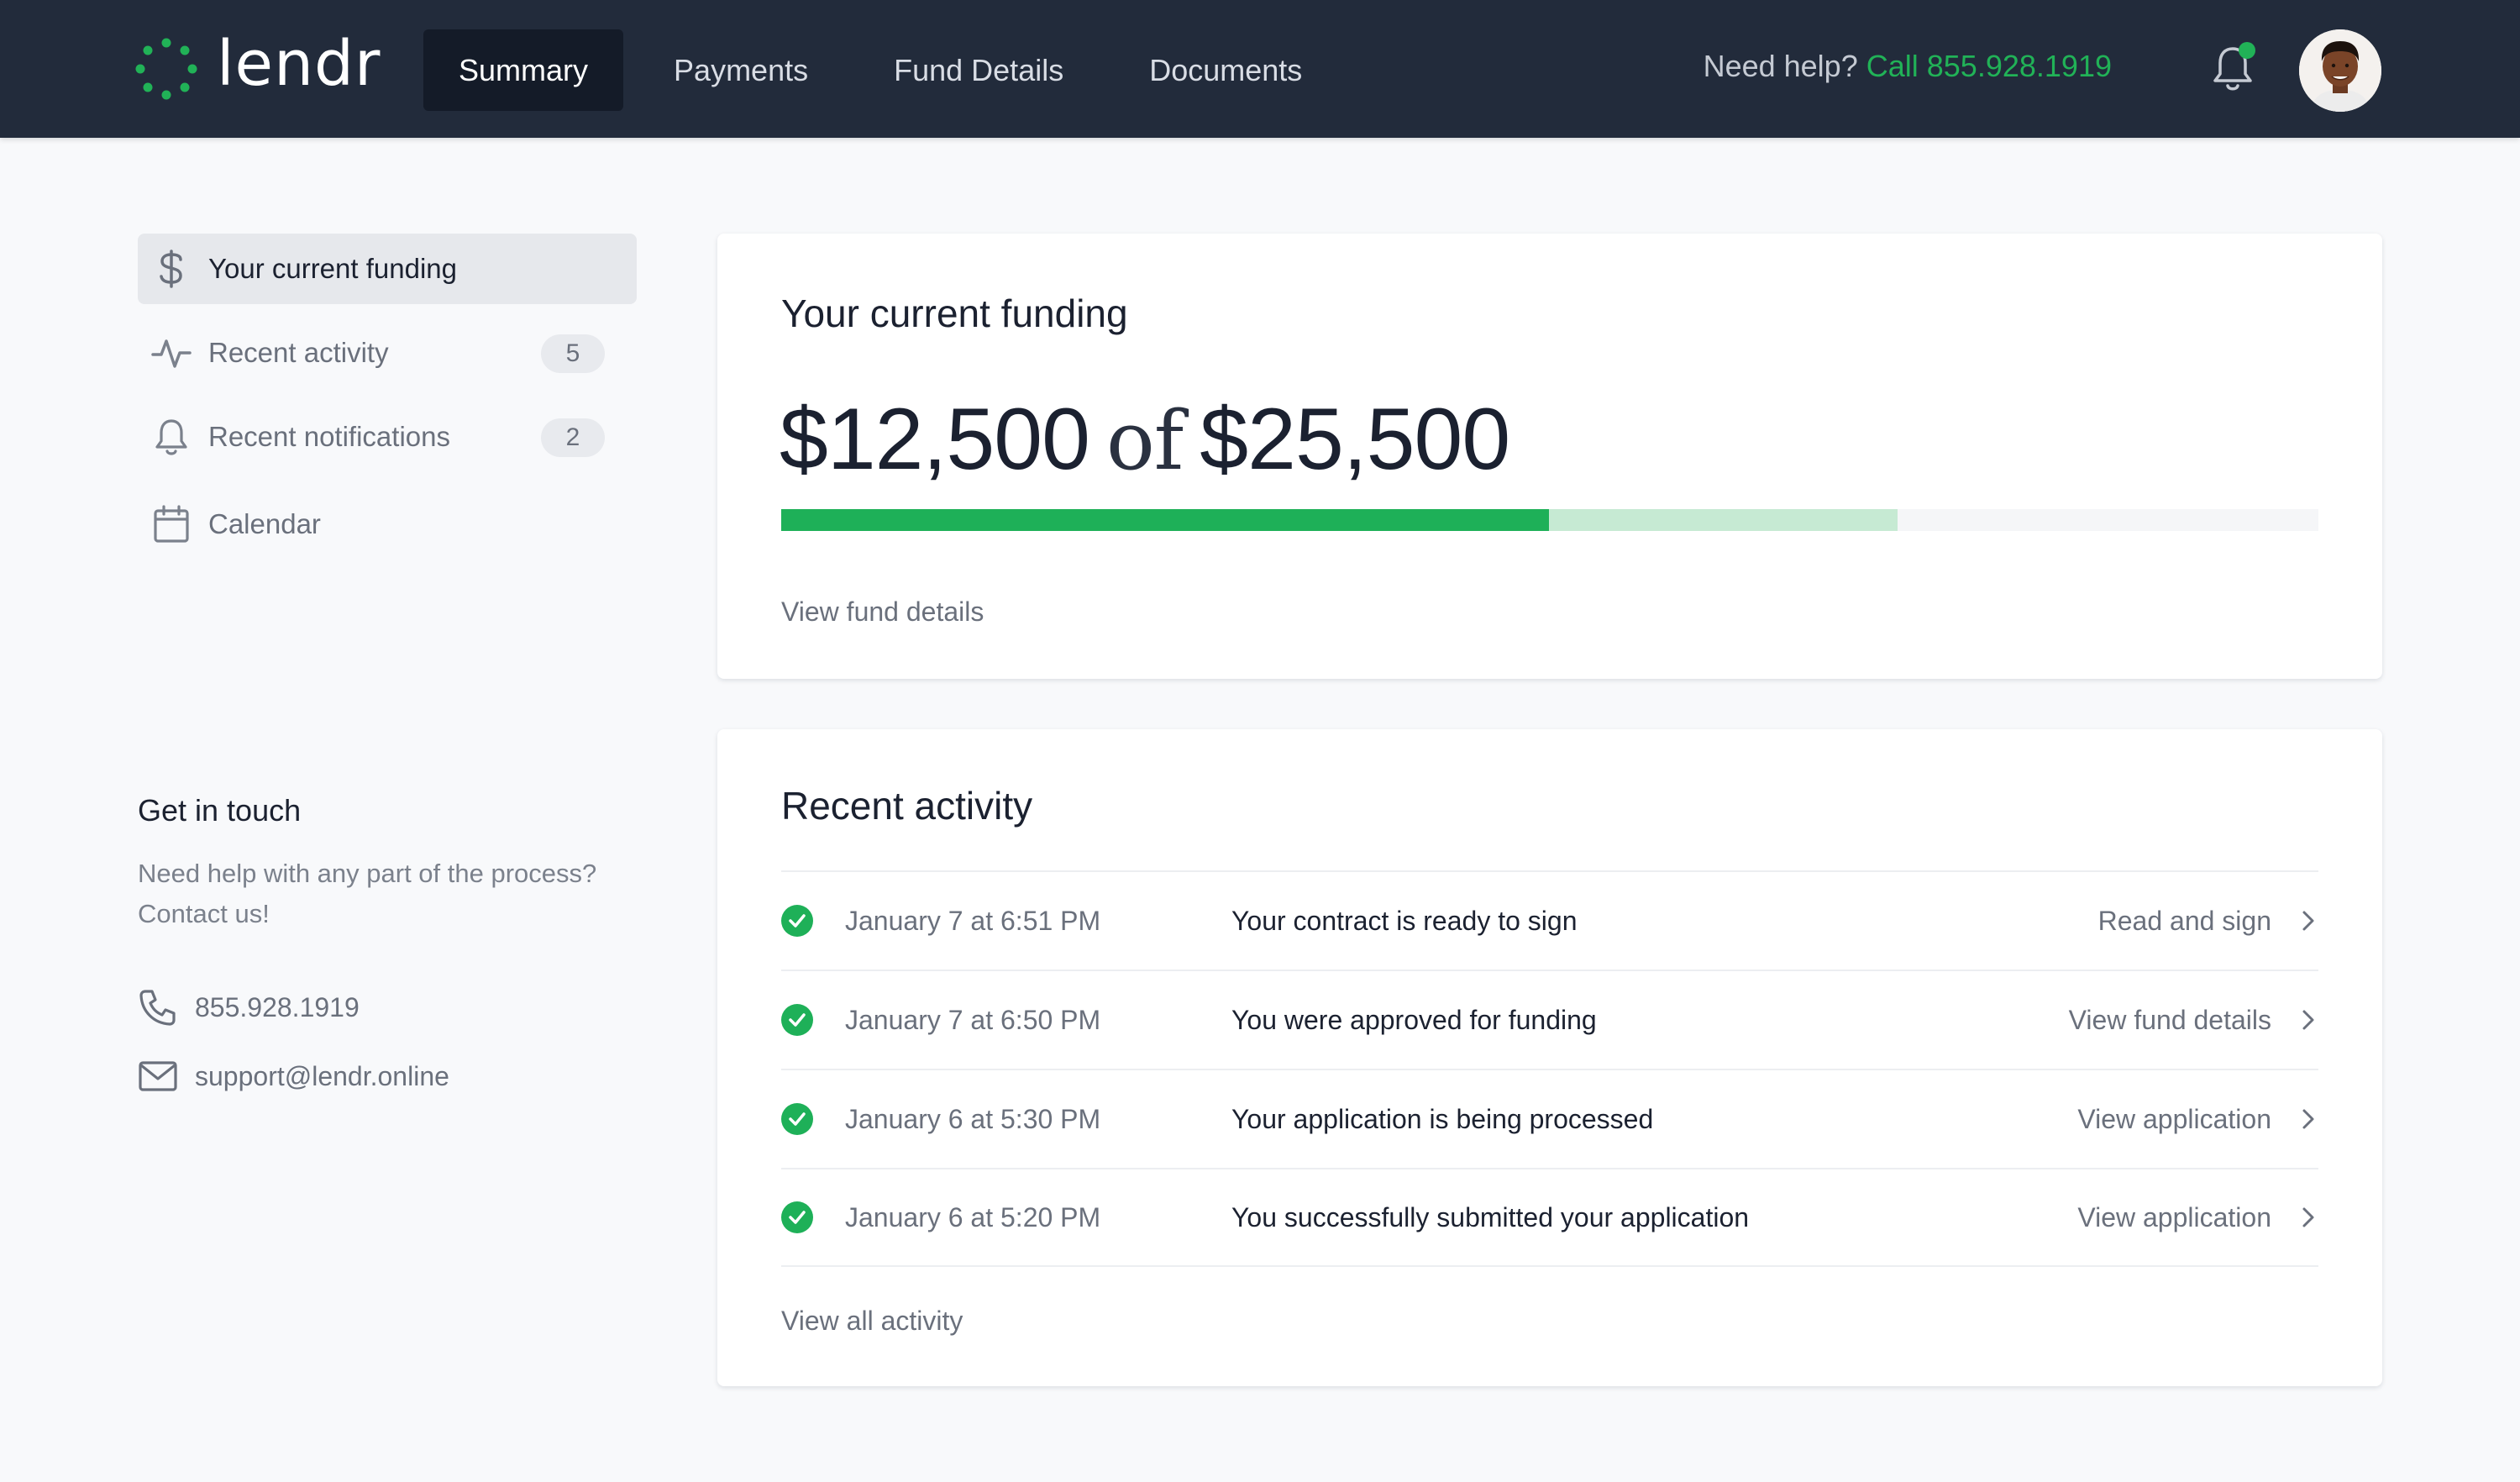  What do you see at coordinates (171, 437) in the screenshot?
I see `bell-icon` at bounding box center [171, 437].